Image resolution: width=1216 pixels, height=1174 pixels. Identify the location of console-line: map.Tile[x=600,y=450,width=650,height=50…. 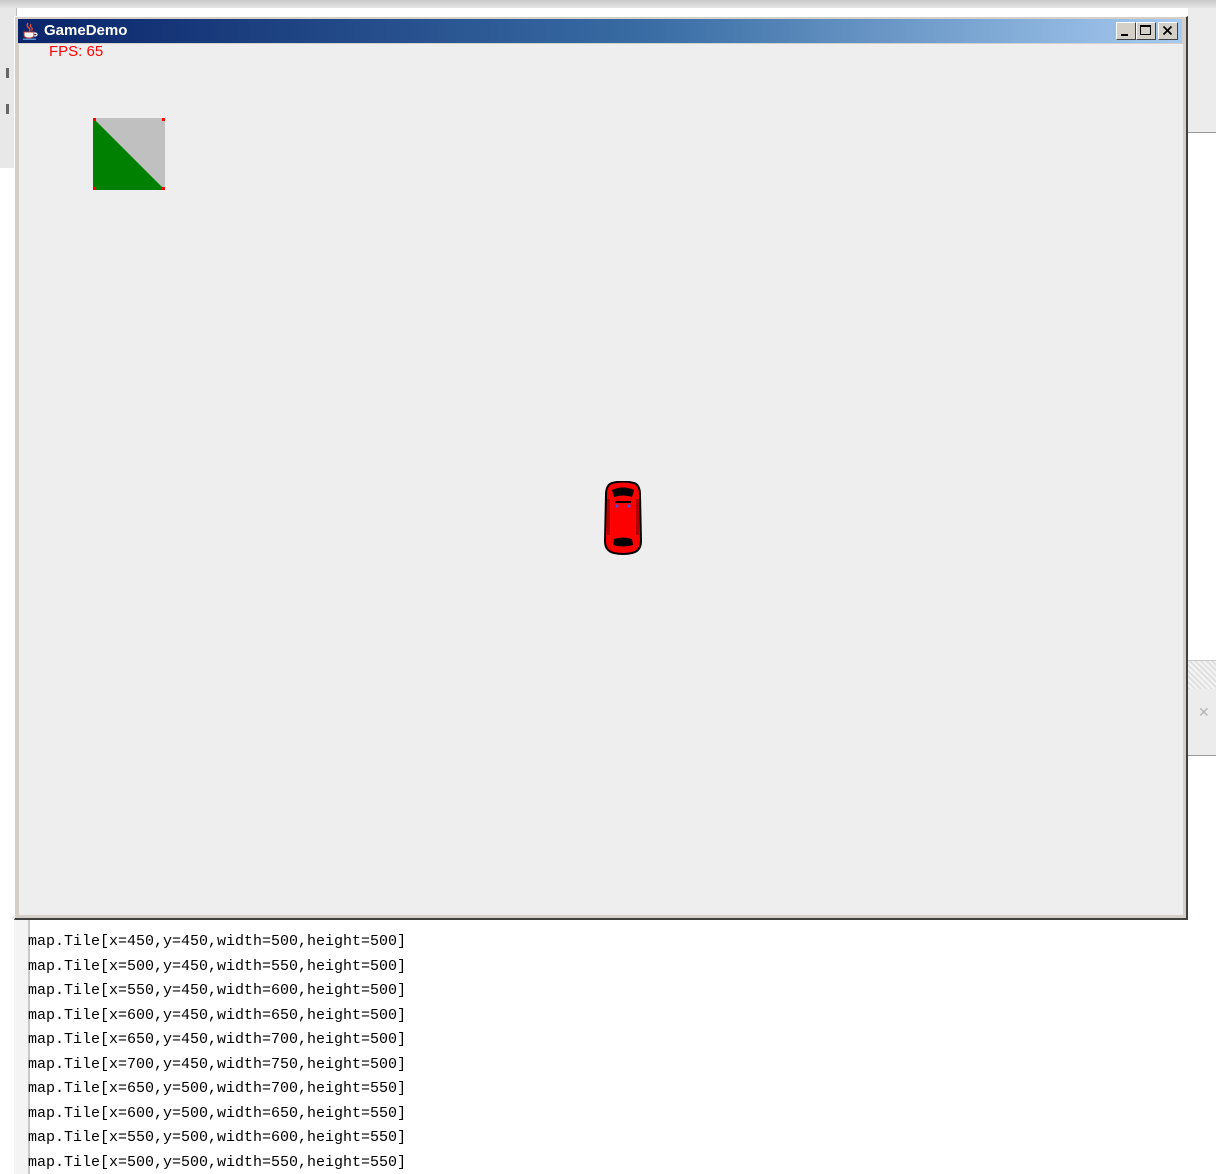
(217, 1015).